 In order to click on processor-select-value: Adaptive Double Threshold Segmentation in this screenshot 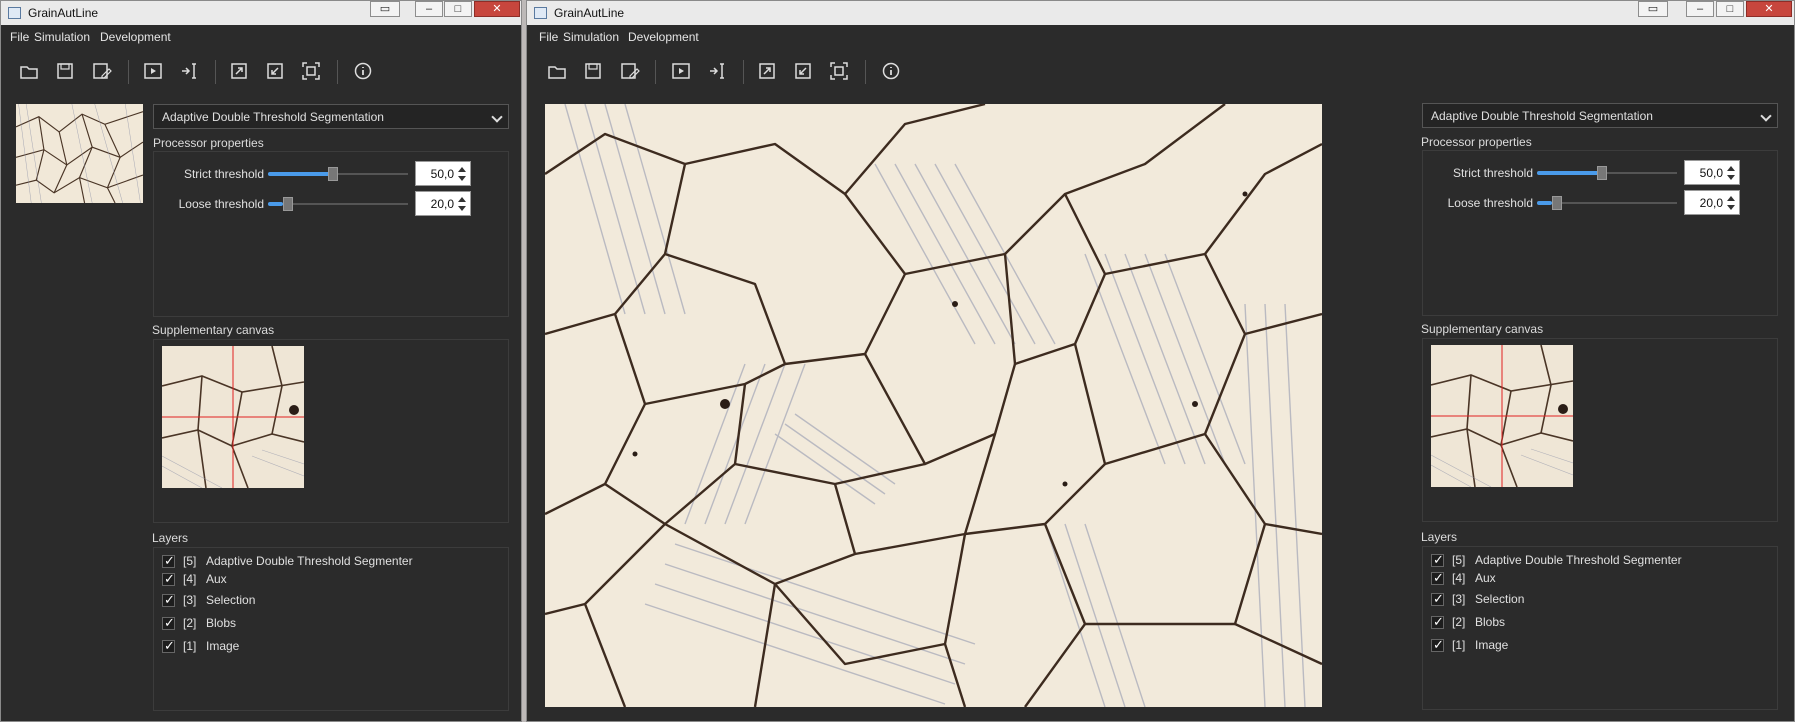, I will do `click(273, 117)`.